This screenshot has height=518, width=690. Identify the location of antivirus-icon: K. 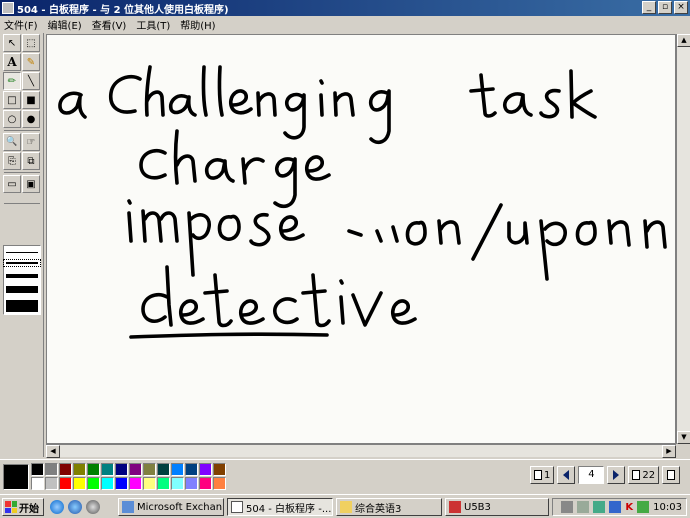
(629, 507).